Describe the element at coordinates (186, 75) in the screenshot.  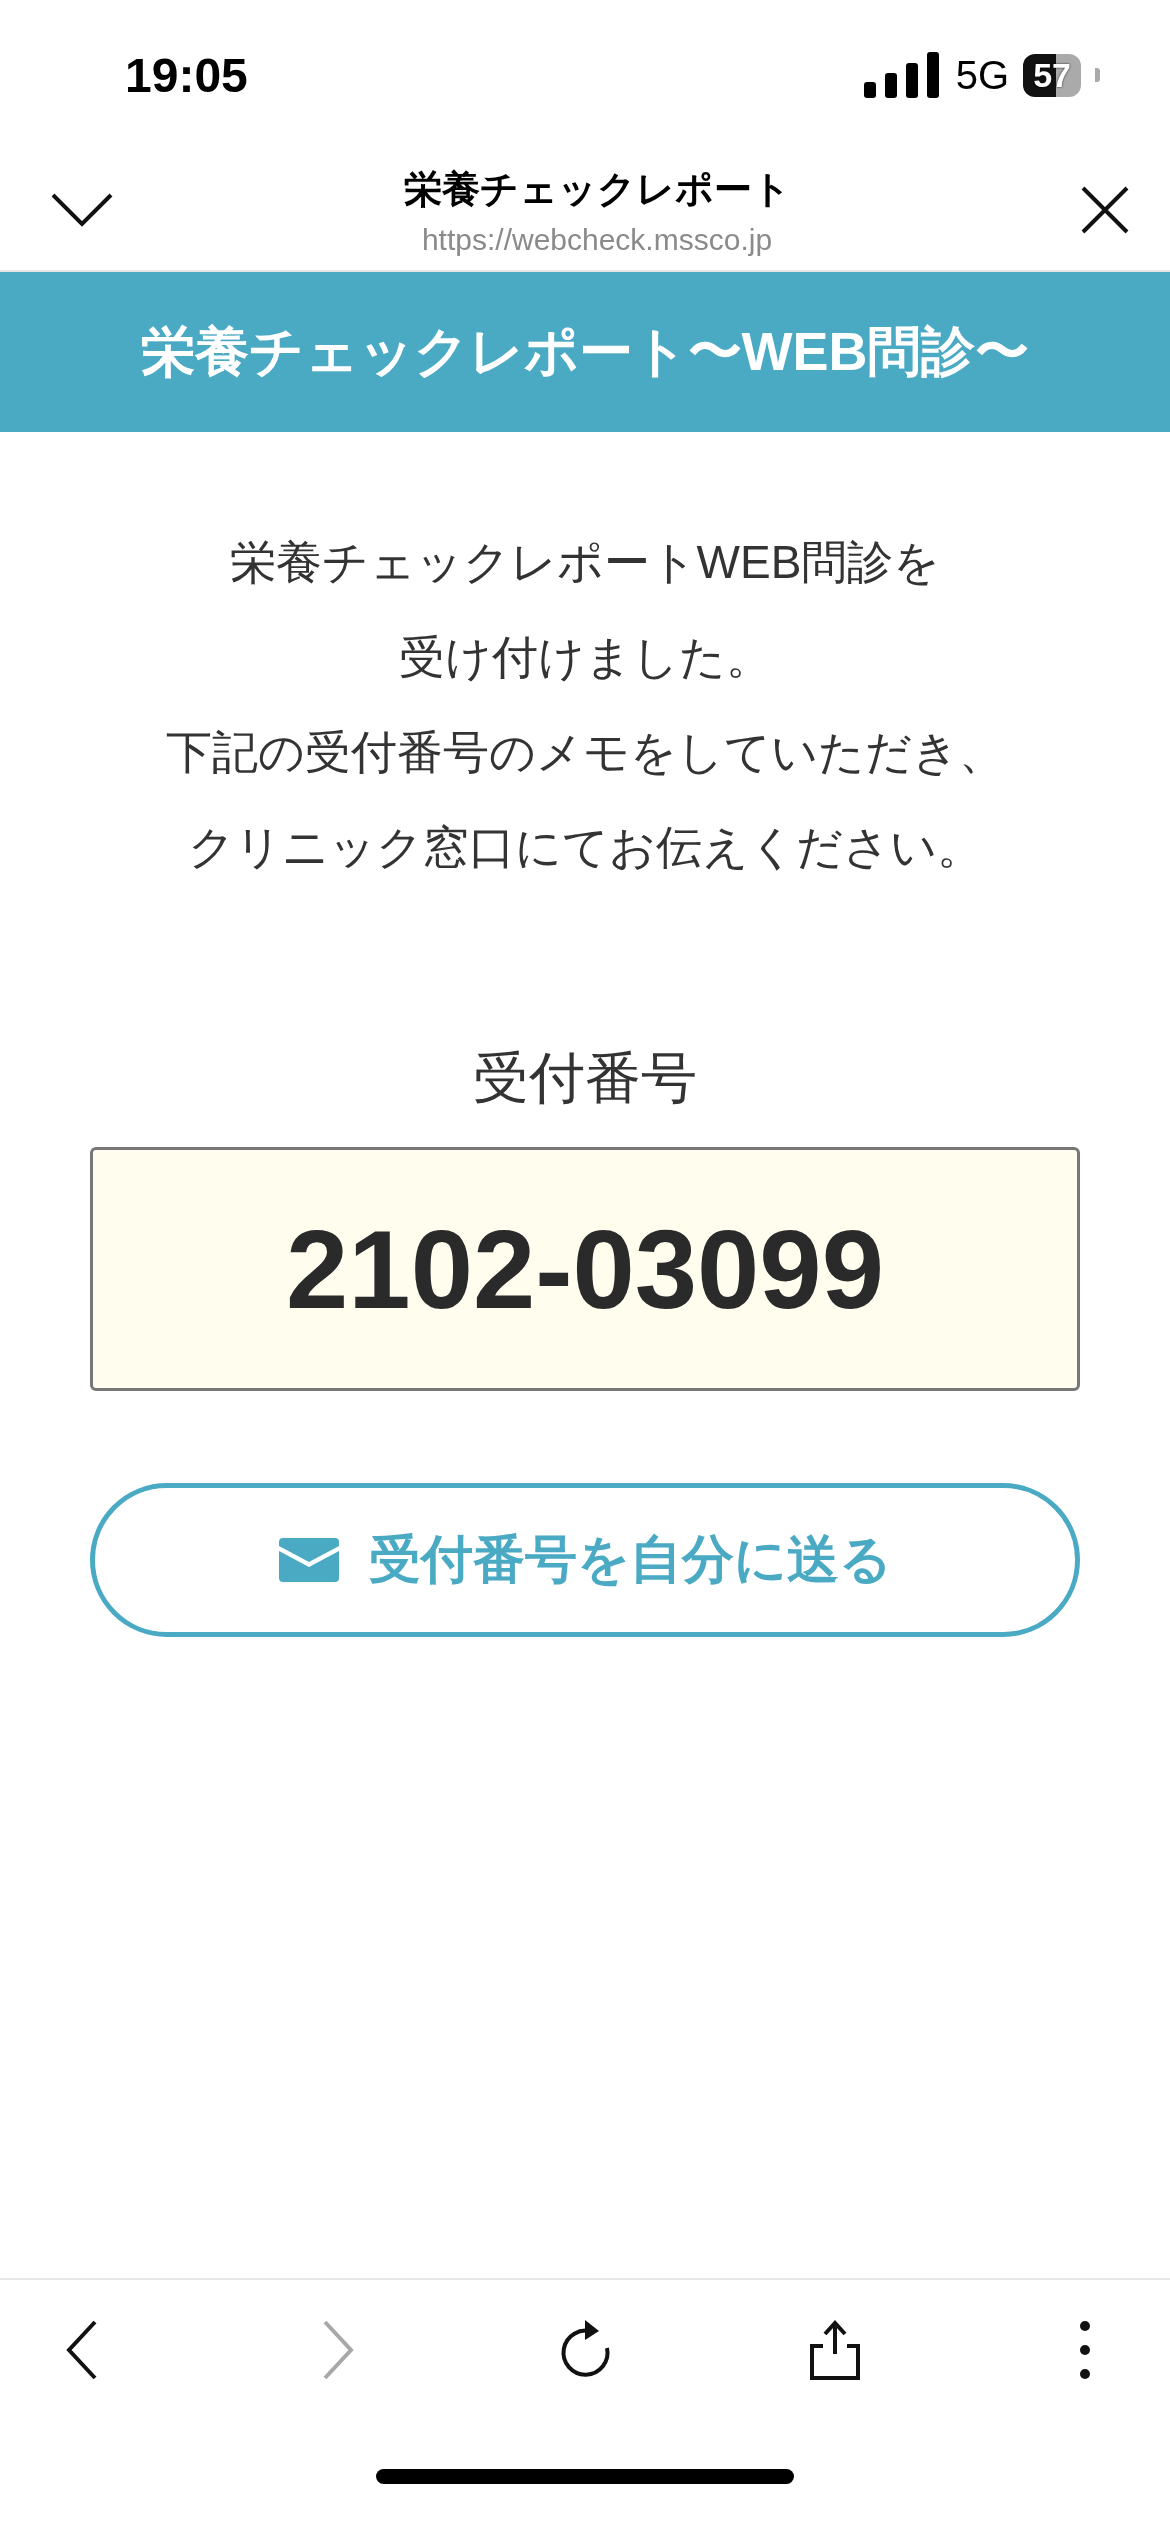
I see `status-time: 19:05` at that location.